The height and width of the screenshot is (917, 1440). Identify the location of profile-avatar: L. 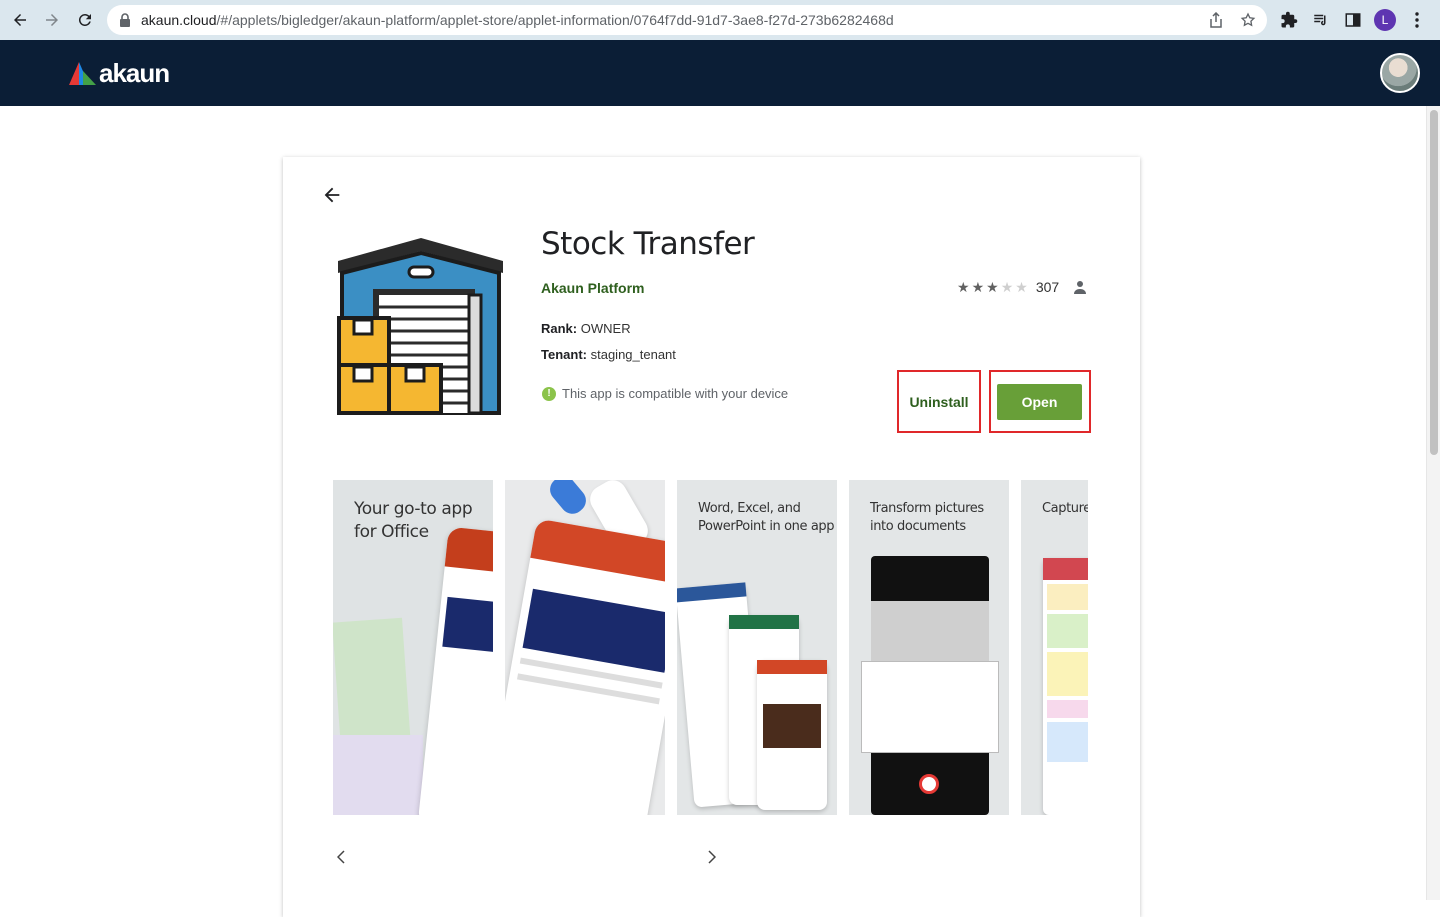
(1385, 20).